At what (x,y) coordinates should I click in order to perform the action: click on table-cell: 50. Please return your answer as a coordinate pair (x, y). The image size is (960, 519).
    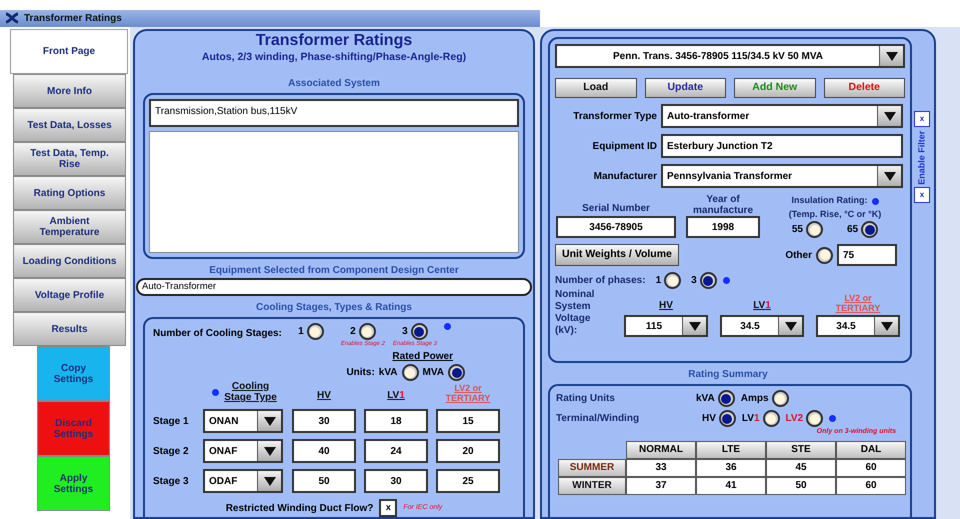
    Looking at the image, I should click on (801, 485).